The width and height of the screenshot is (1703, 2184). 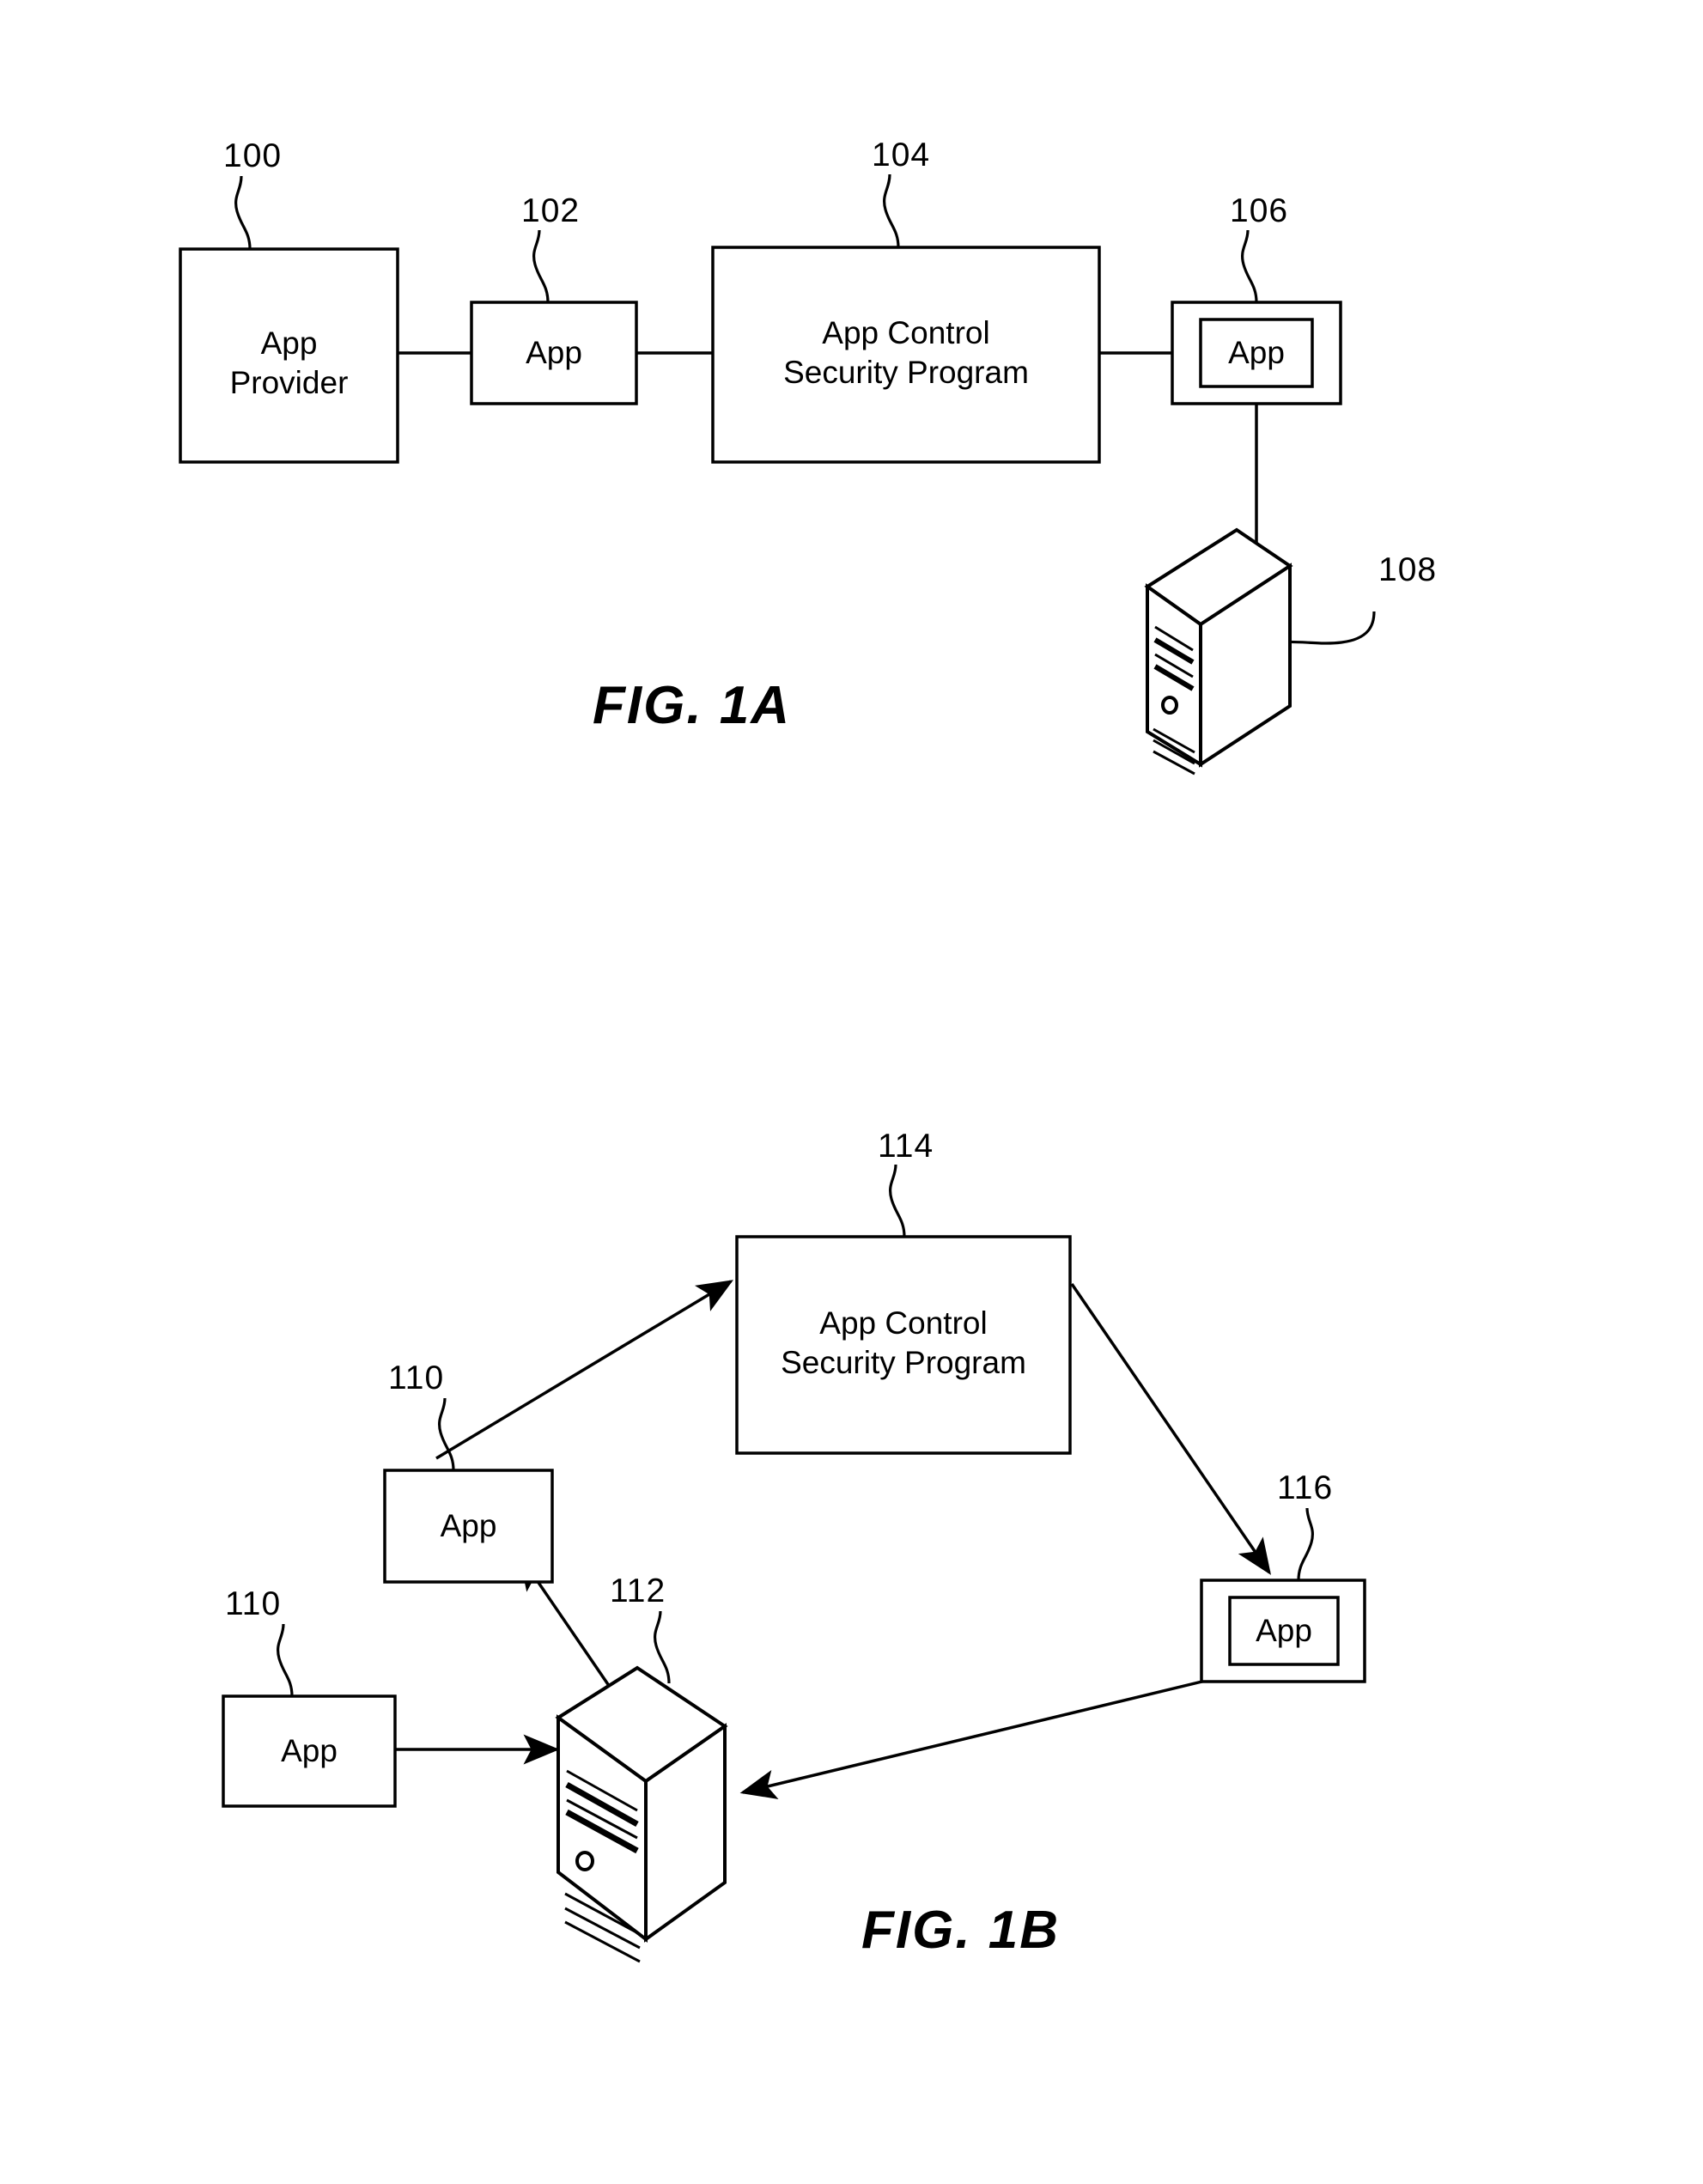 What do you see at coordinates (1256, 353) in the screenshot?
I see `box-app-106-inner` at bounding box center [1256, 353].